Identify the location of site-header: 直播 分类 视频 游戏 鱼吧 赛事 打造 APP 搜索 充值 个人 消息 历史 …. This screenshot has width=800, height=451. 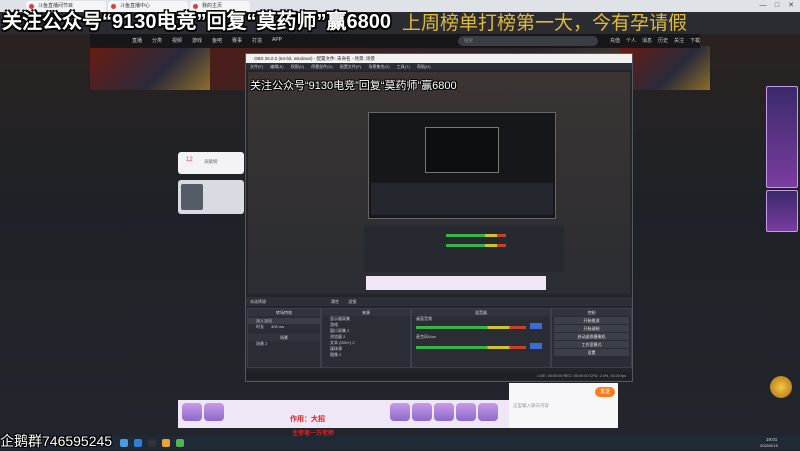
(395, 41).